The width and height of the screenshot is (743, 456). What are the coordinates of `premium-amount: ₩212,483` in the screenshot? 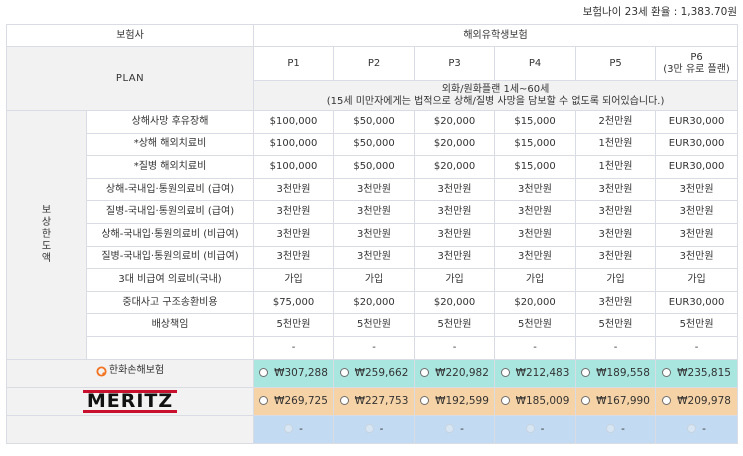 It's located at (542, 372).